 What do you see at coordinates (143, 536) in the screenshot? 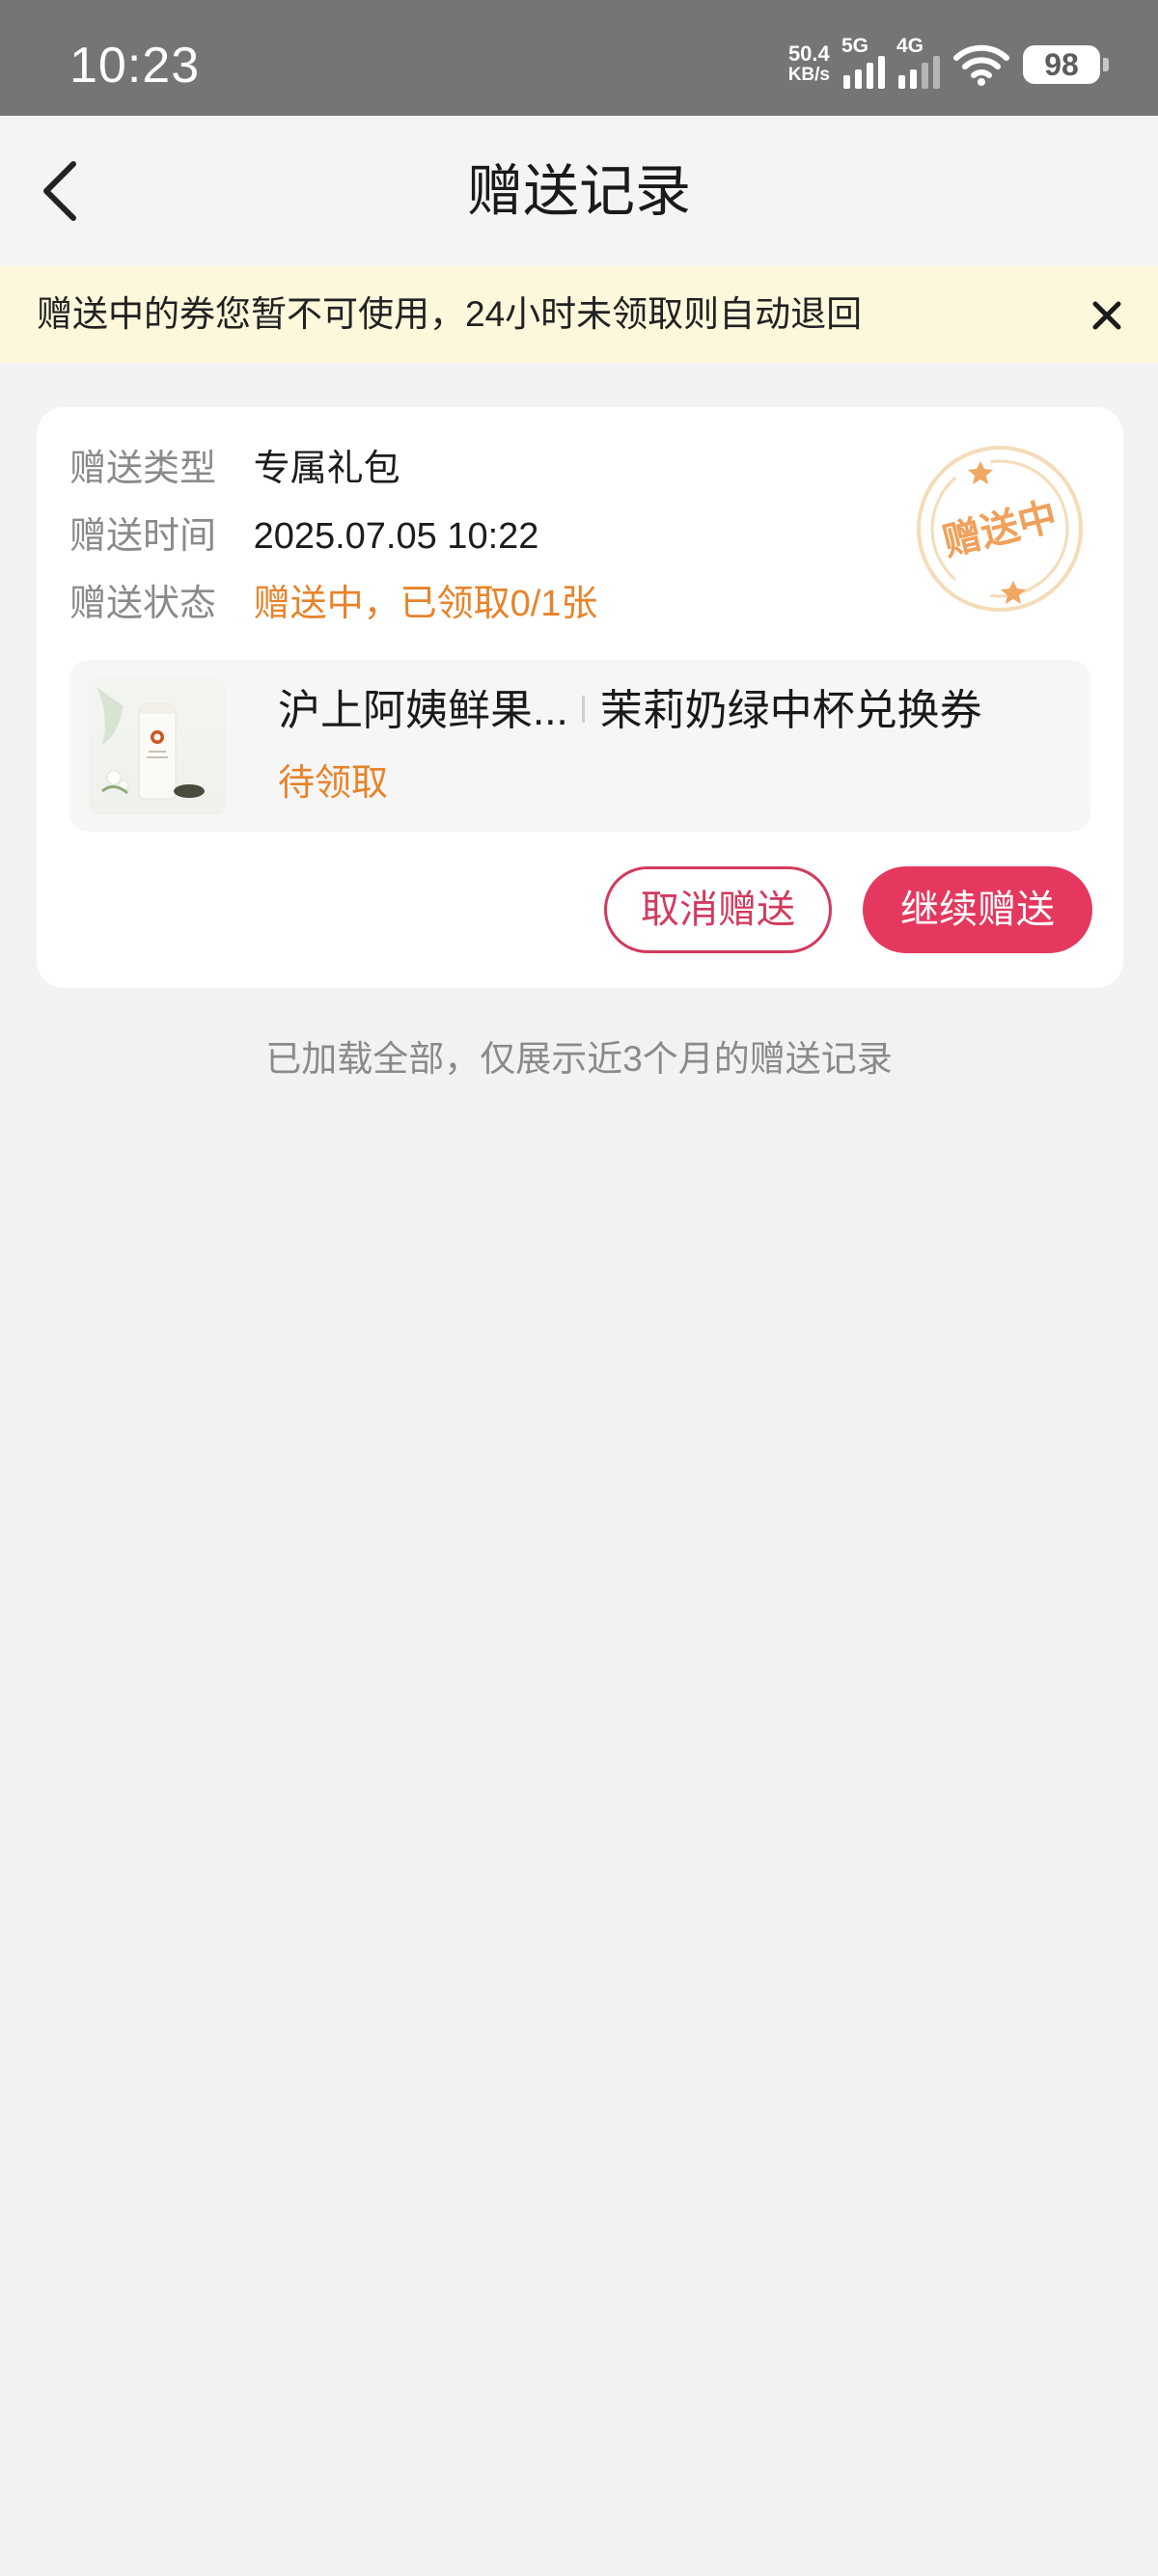
I see `gift-time-label: 赠送时间` at bounding box center [143, 536].